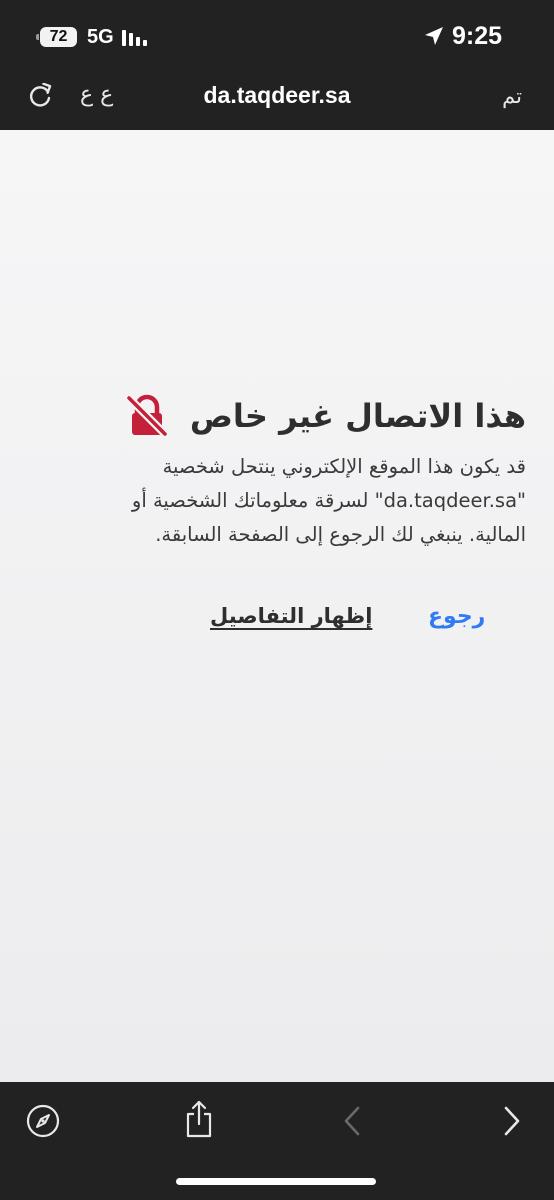  I want to click on text-size-button: ع ع, so click(96, 94).